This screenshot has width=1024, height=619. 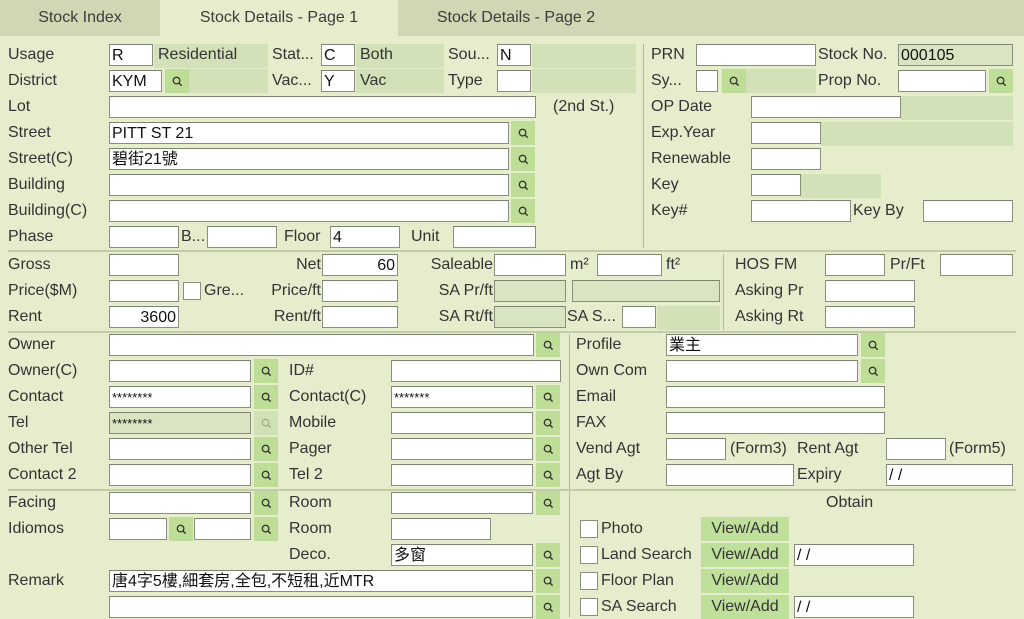 I want to click on land-search-date-input: / /, so click(x=854, y=555).